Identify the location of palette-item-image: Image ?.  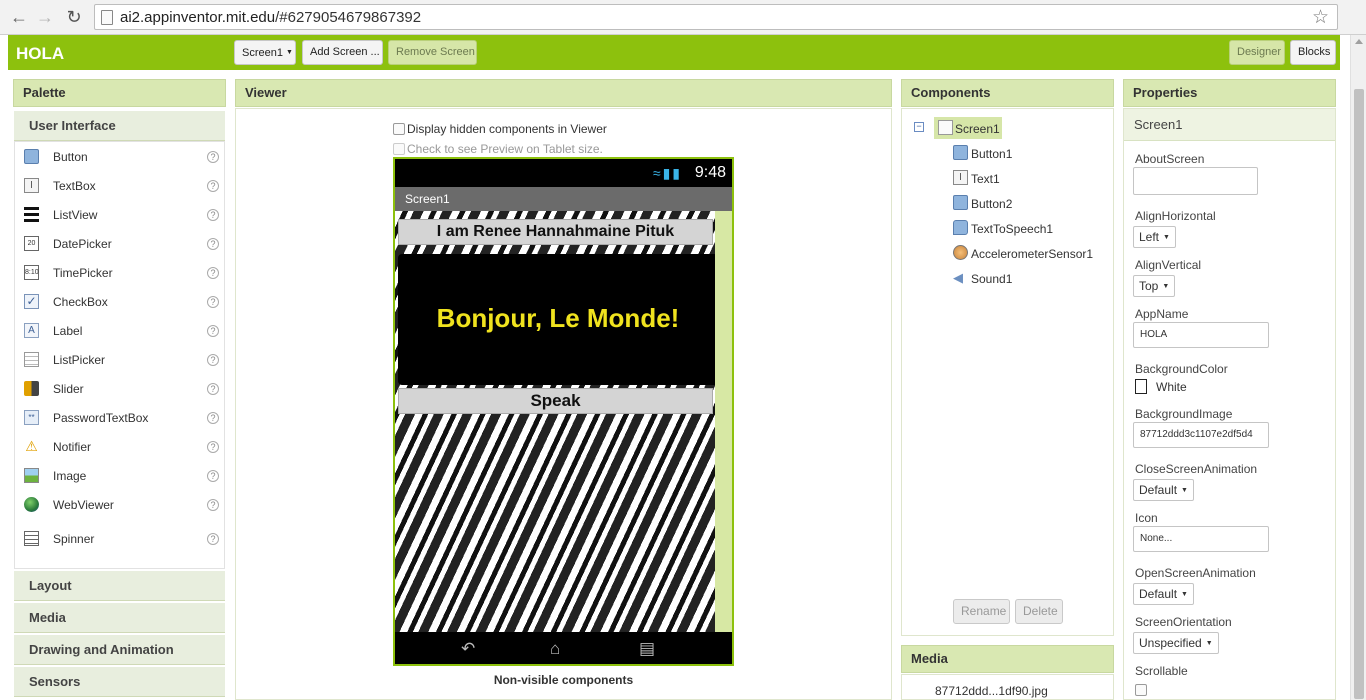
(119, 476).